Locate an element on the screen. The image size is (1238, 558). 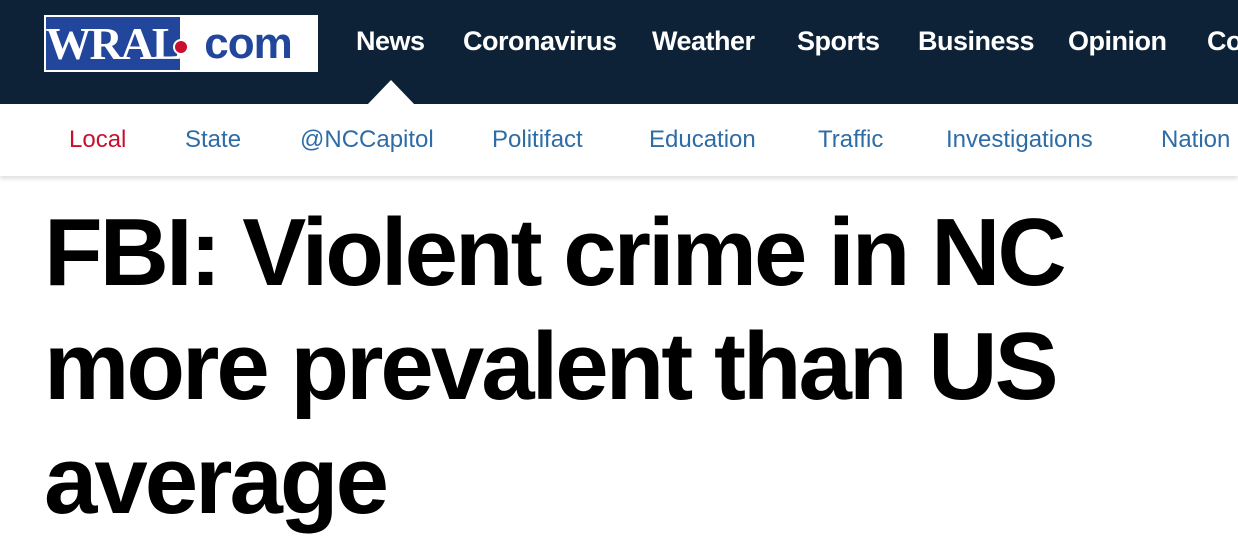
sub-nav-politifact: Politifact is located at coordinates (537, 140).